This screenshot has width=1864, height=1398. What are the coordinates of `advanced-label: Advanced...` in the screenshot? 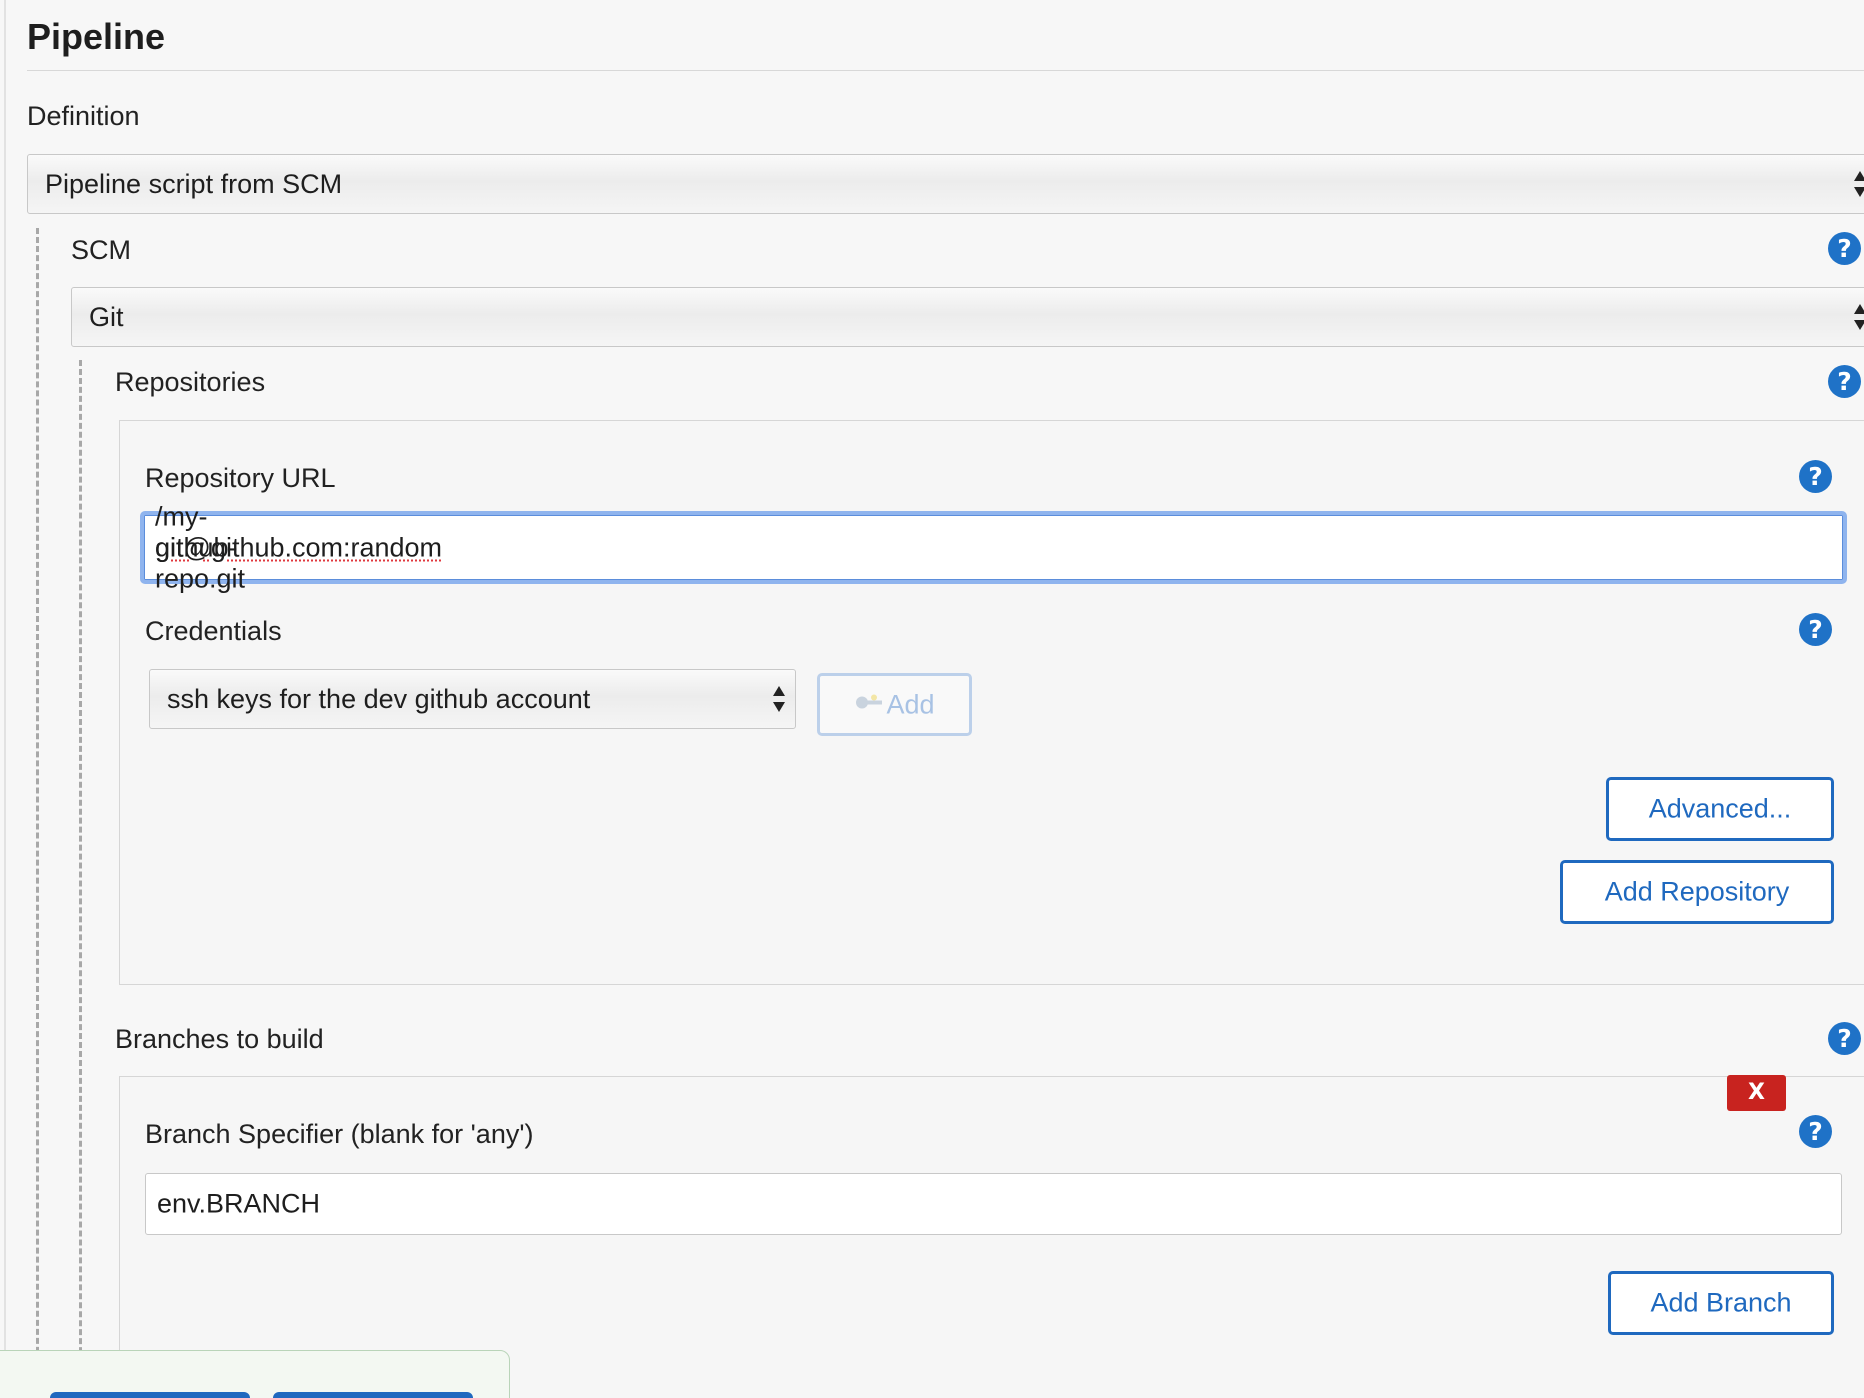 It's located at (1720, 808).